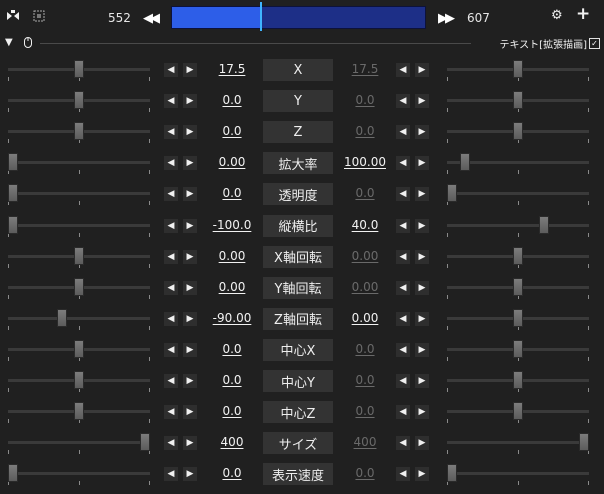 The height and width of the screenshot is (494, 604). What do you see at coordinates (365, 225) in the screenshot?
I see `right-value: 40.0` at bounding box center [365, 225].